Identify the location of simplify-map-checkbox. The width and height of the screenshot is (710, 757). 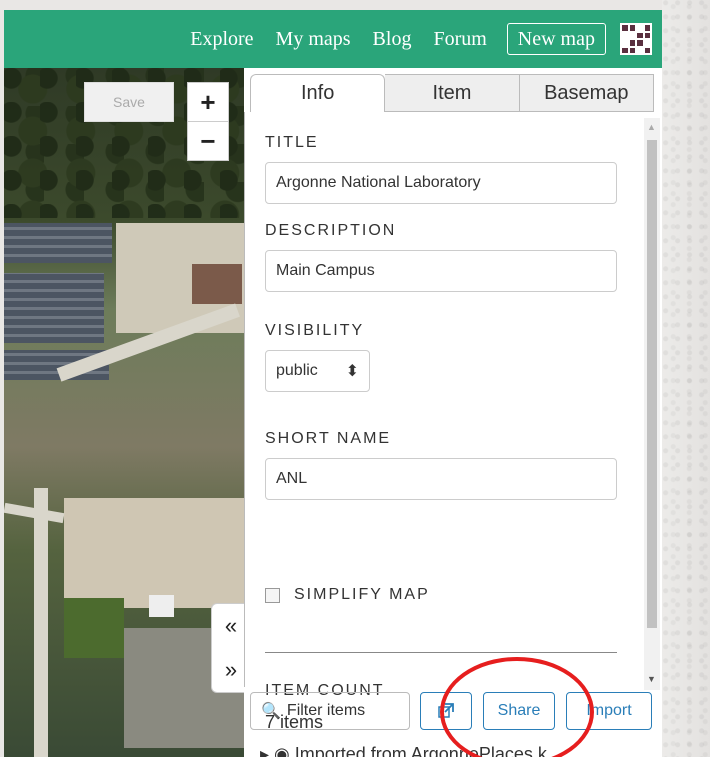
(272, 595).